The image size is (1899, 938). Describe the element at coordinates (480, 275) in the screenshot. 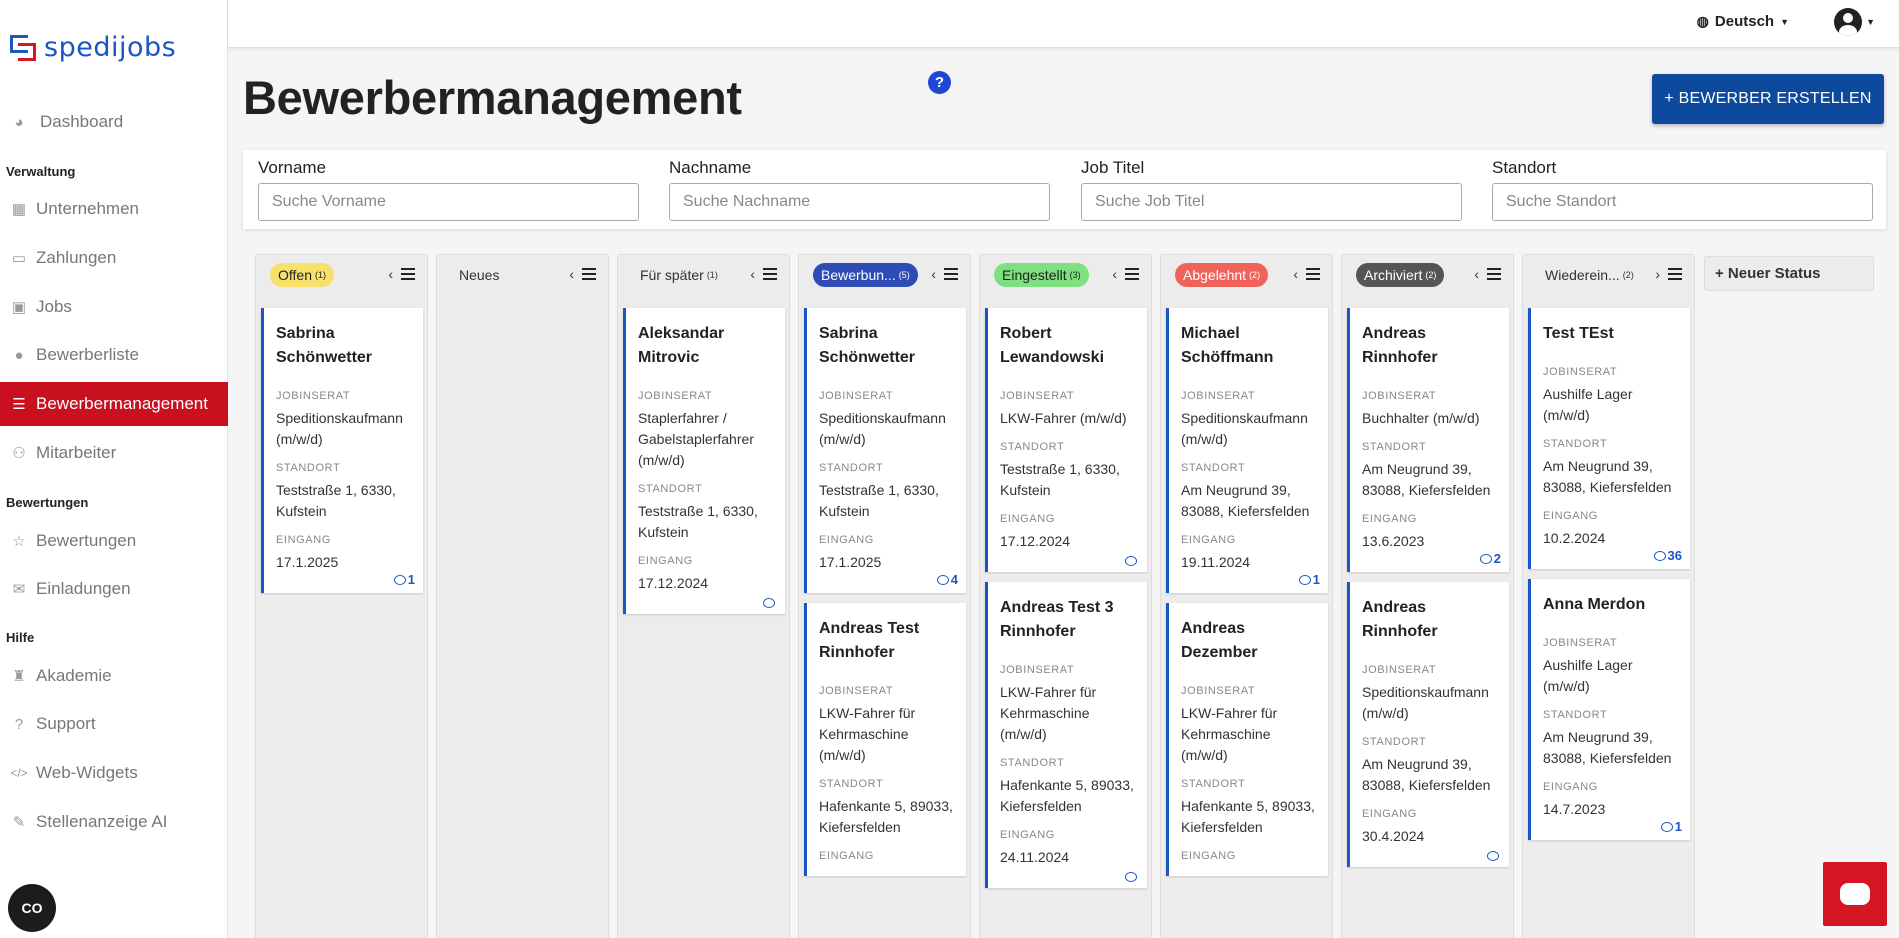

I see `status-badge: Neues` at that location.